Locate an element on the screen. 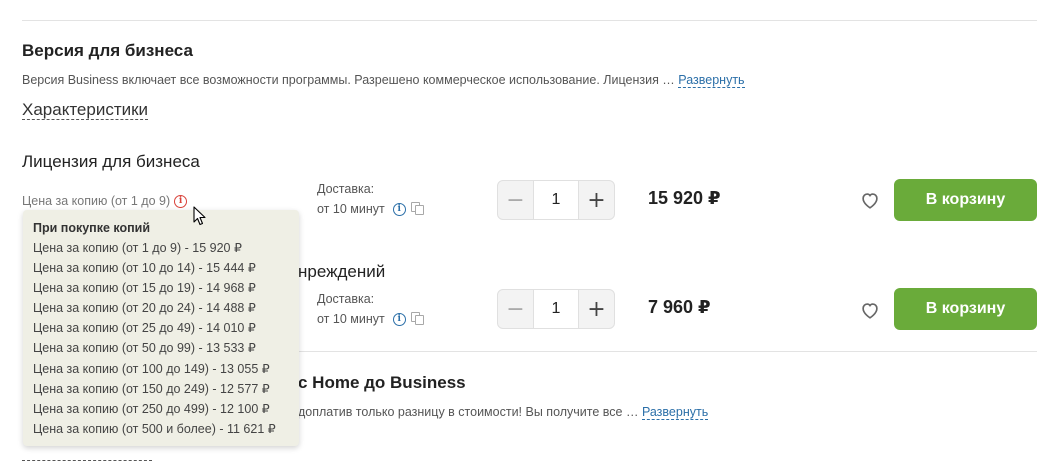 The image size is (1059, 471). top-divider is located at coordinates (529, 20).